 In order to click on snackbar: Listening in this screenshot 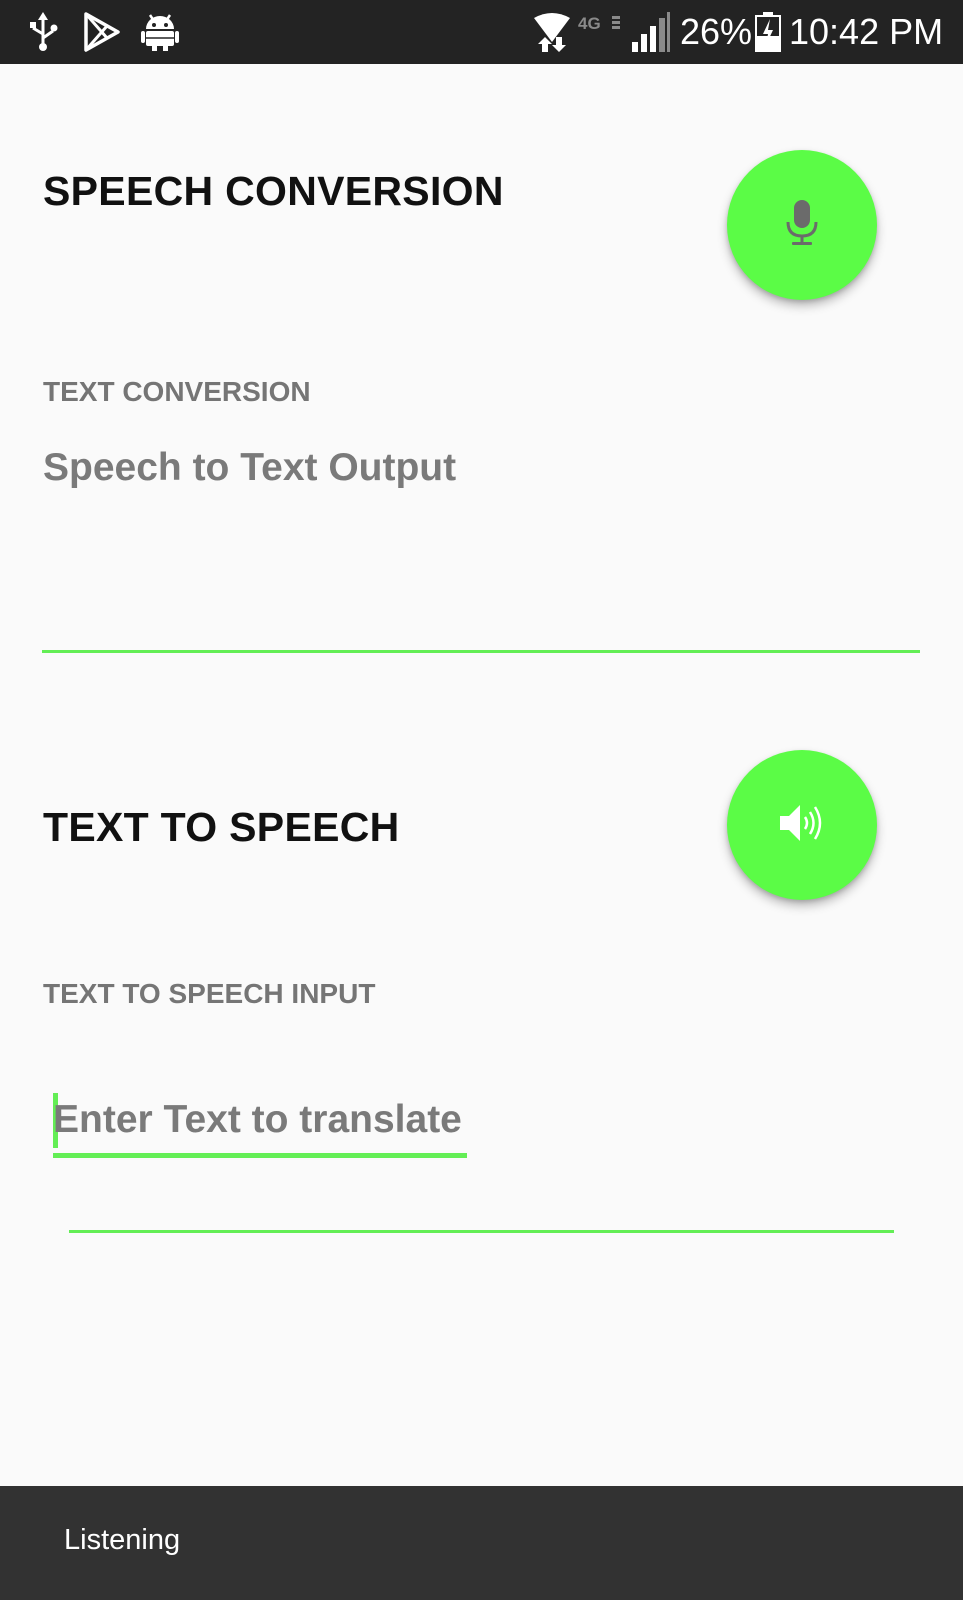, I will do `click(481, 1543)`.